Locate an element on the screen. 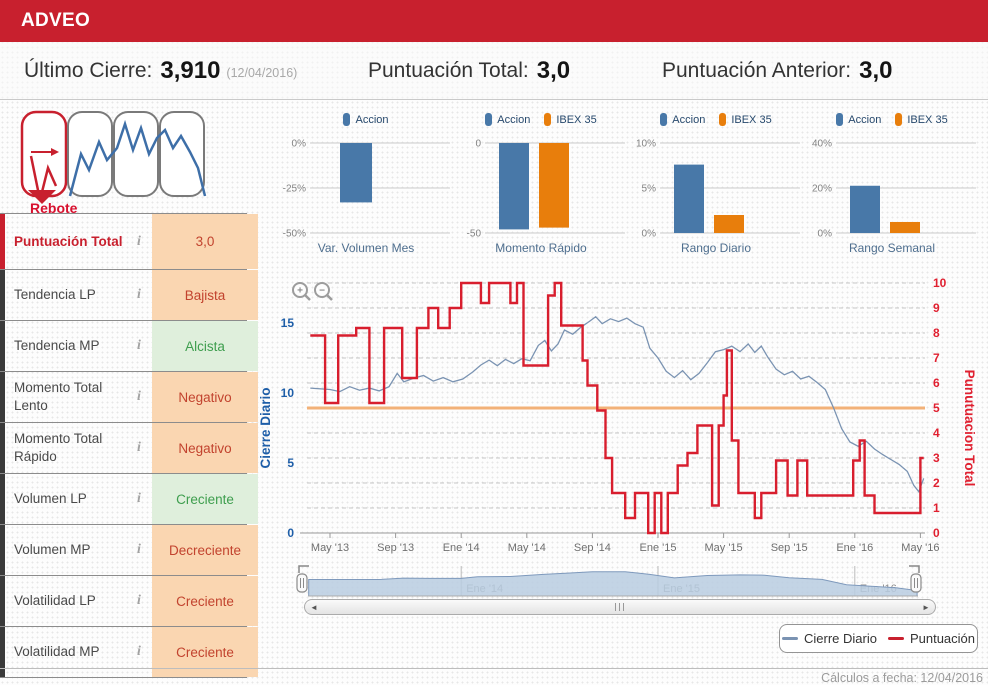 This screenshot has height=685, width=988. right-tick-label: 8 is located at coordinates (936, 333).